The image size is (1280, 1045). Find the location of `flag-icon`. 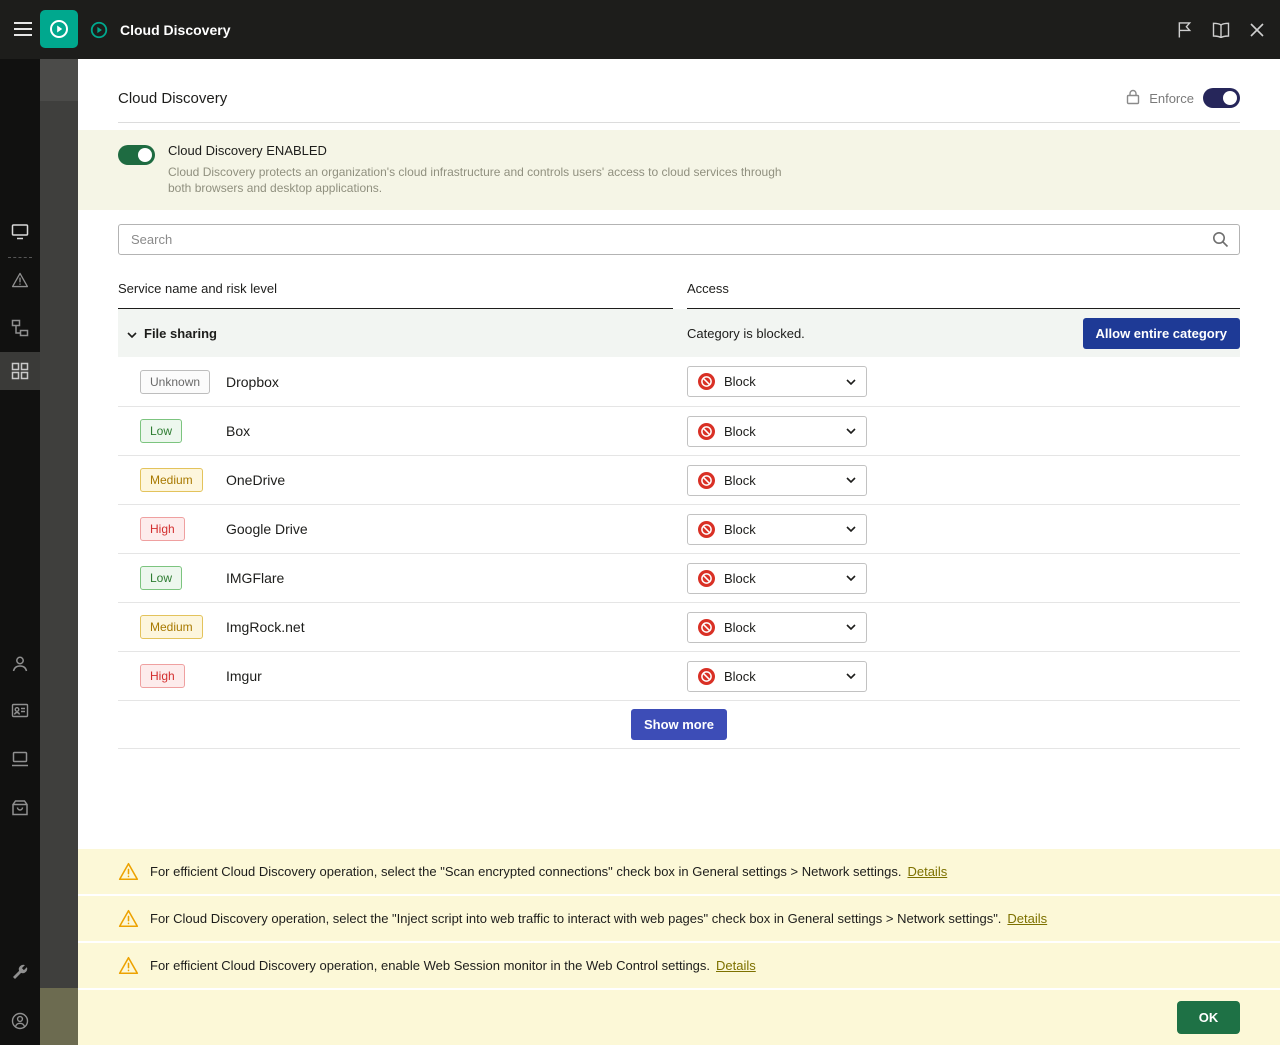

flag-icon is located at coordinates (1184, 30).